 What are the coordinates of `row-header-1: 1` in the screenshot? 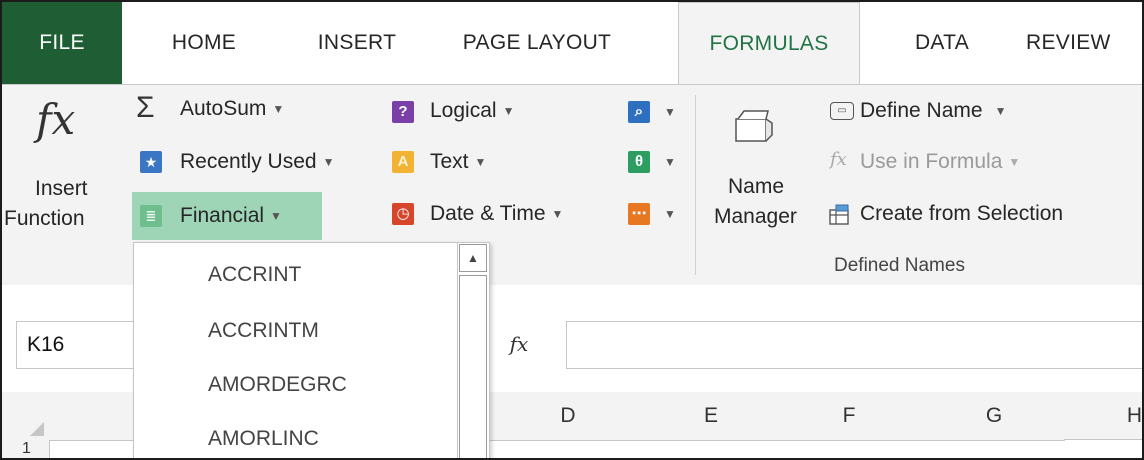 It's located at (26, 449).